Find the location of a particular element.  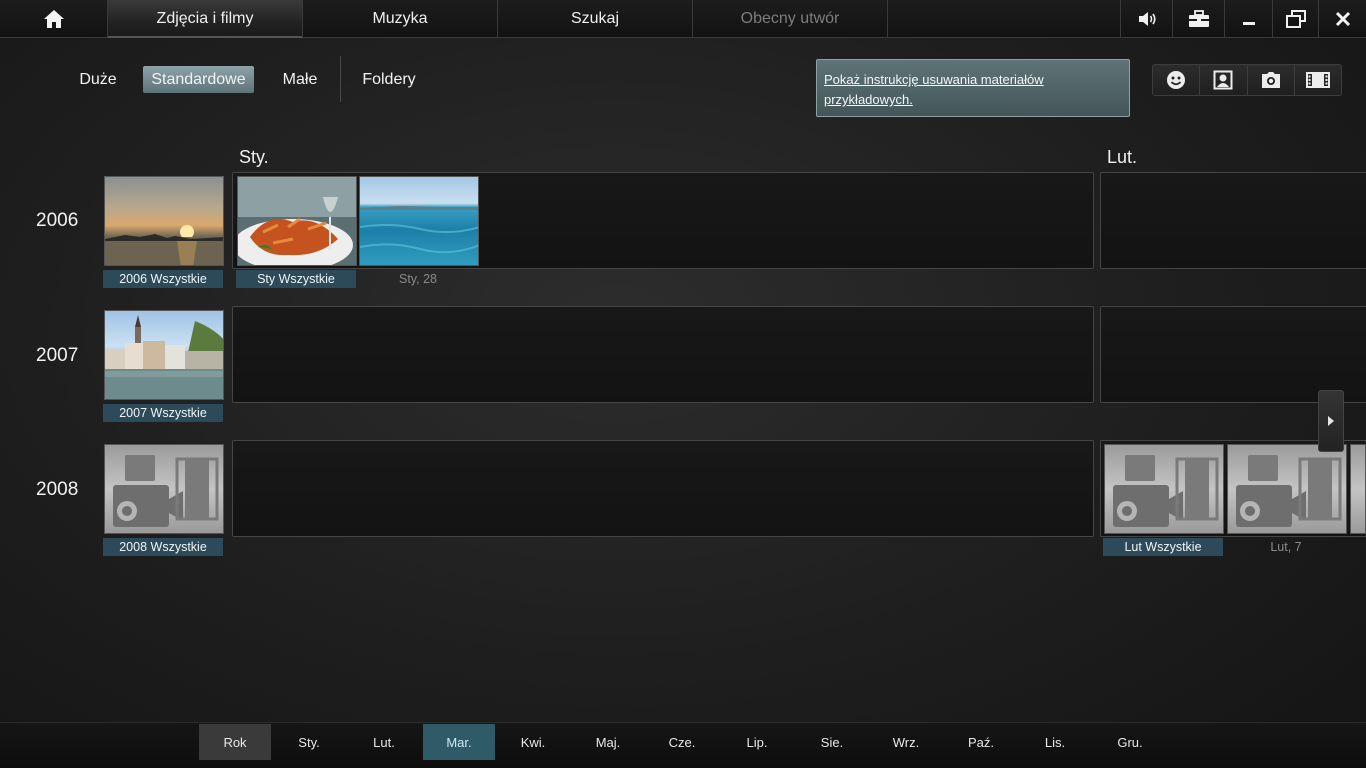

minimize-icon is located at coordinates (1248, 23).